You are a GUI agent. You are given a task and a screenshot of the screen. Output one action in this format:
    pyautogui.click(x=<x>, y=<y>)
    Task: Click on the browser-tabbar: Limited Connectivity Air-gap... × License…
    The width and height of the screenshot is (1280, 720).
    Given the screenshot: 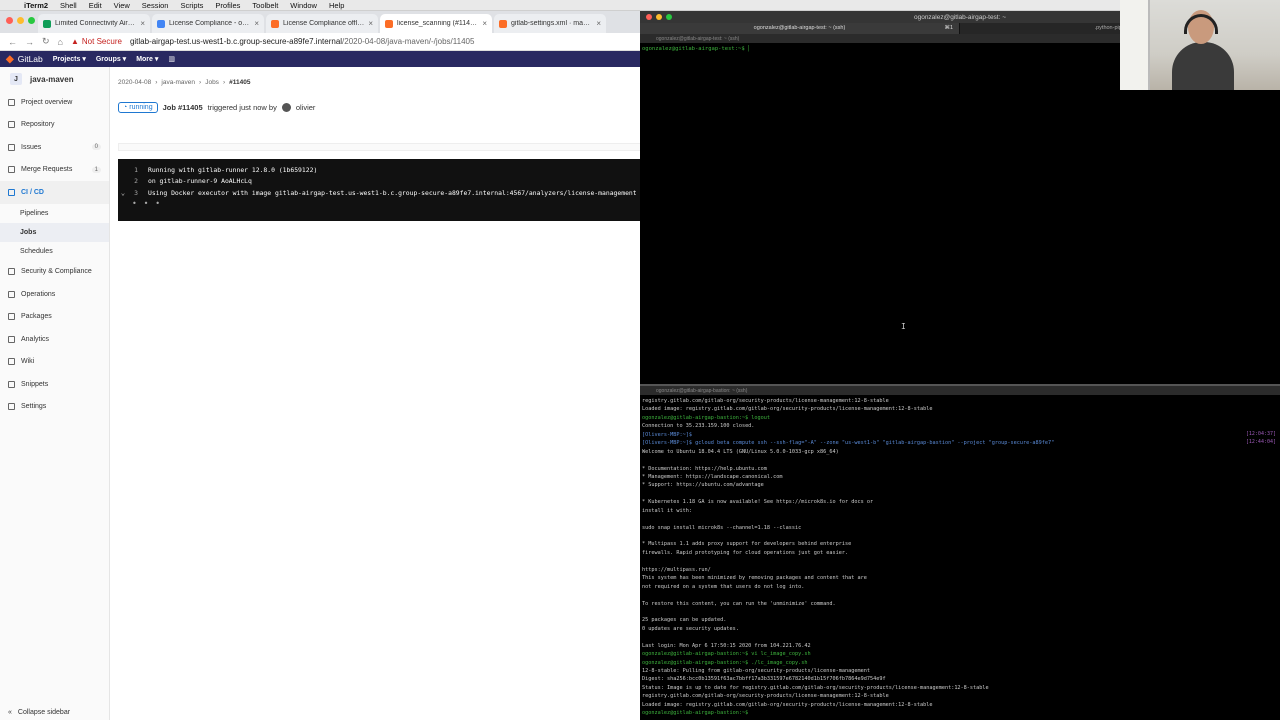 What is the action you would take?
    pyautogui.click(x=320, y=22)
    